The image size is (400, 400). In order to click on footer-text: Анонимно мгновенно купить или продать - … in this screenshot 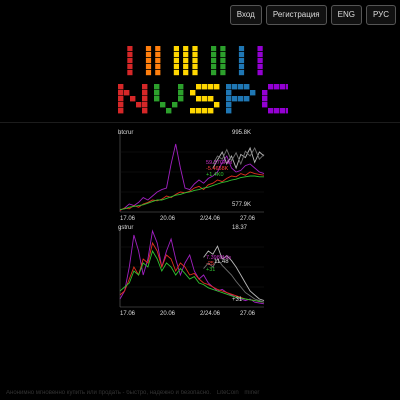, I will do `click(109, 393)`.